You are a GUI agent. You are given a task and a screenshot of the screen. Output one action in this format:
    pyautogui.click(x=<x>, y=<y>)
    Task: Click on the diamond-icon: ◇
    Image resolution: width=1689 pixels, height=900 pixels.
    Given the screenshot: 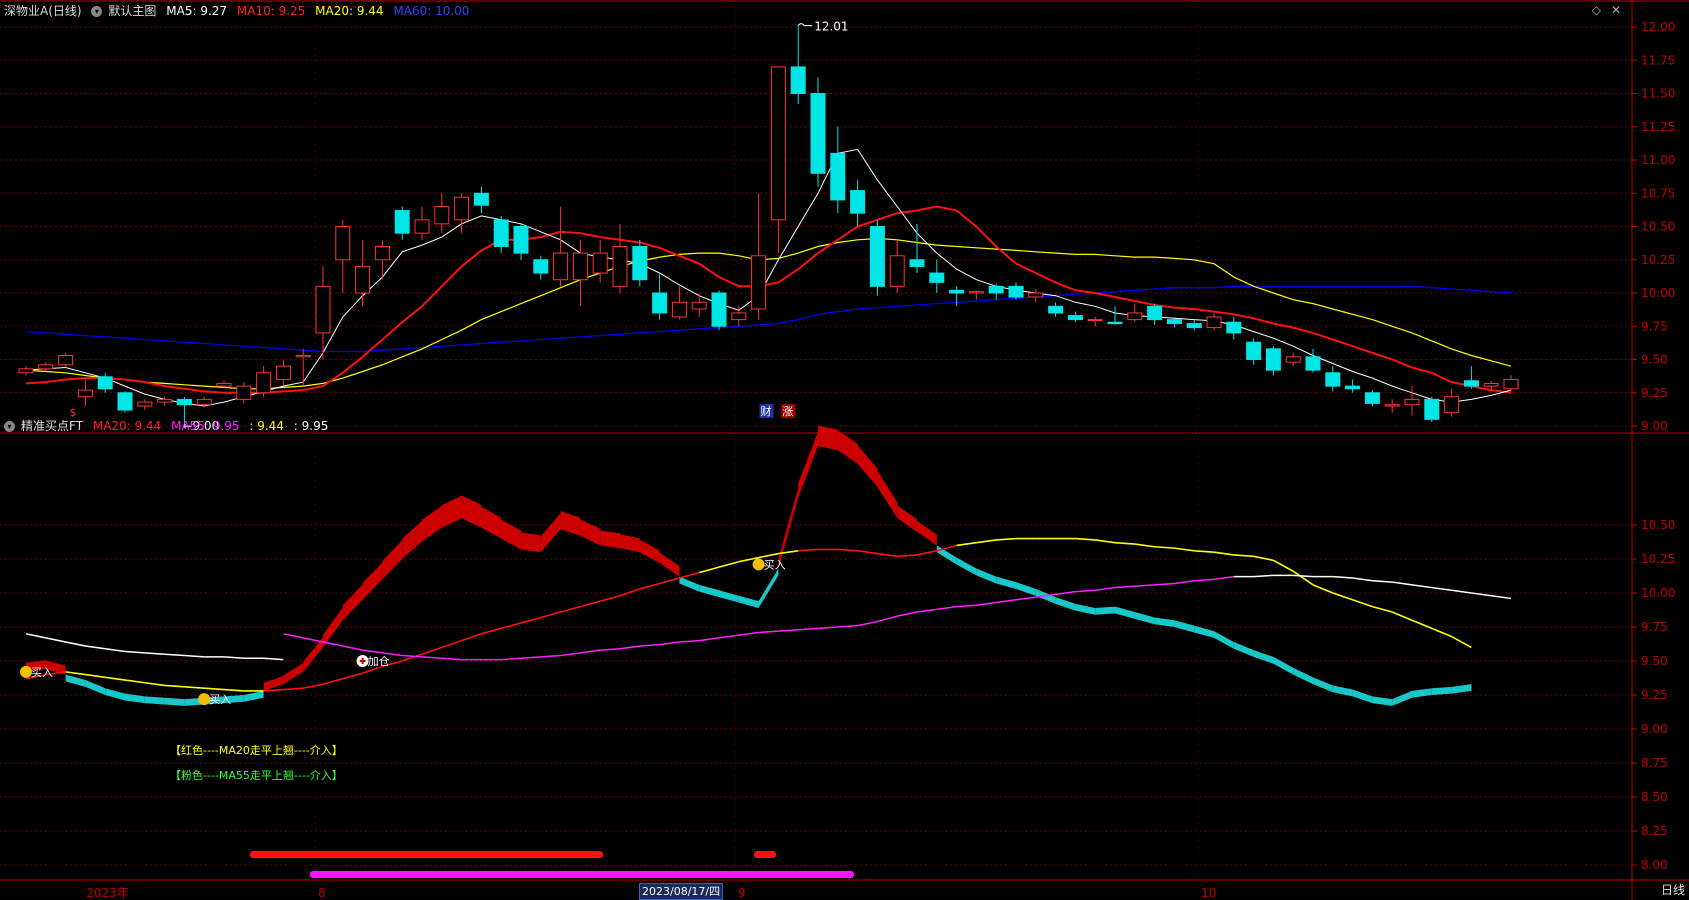 What is the action you would take?
    pyautogui.click(x=1596, y=10)
    